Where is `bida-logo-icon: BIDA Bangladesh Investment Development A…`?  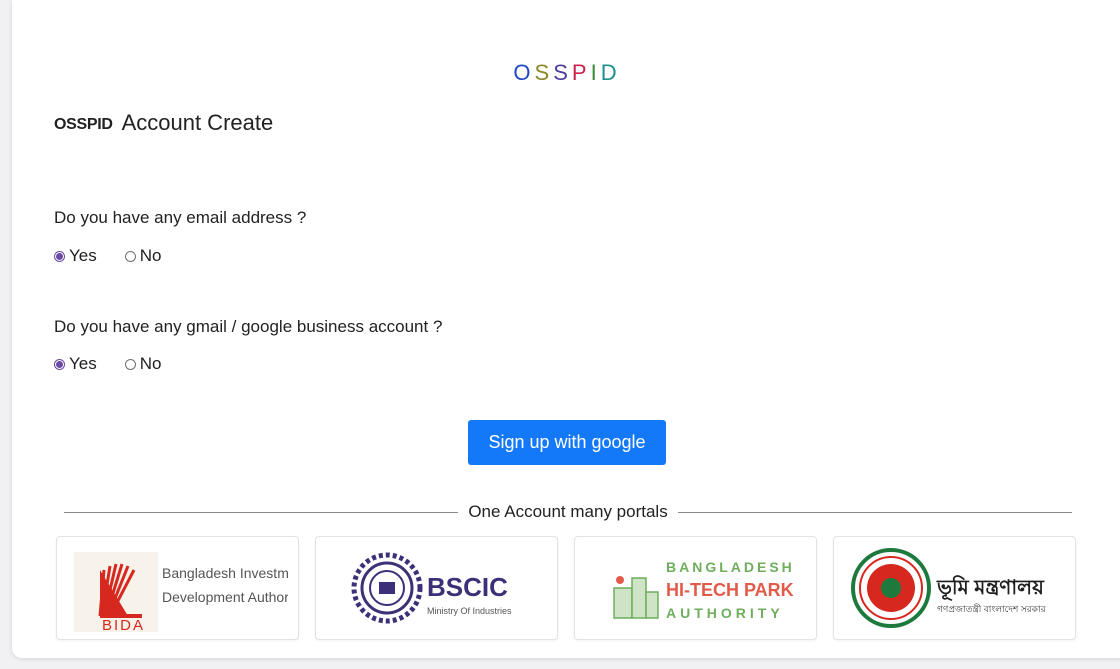 bida-logo-icon: BIDA Bangladesh Investment Development A… is located at coordinates (180, 593).